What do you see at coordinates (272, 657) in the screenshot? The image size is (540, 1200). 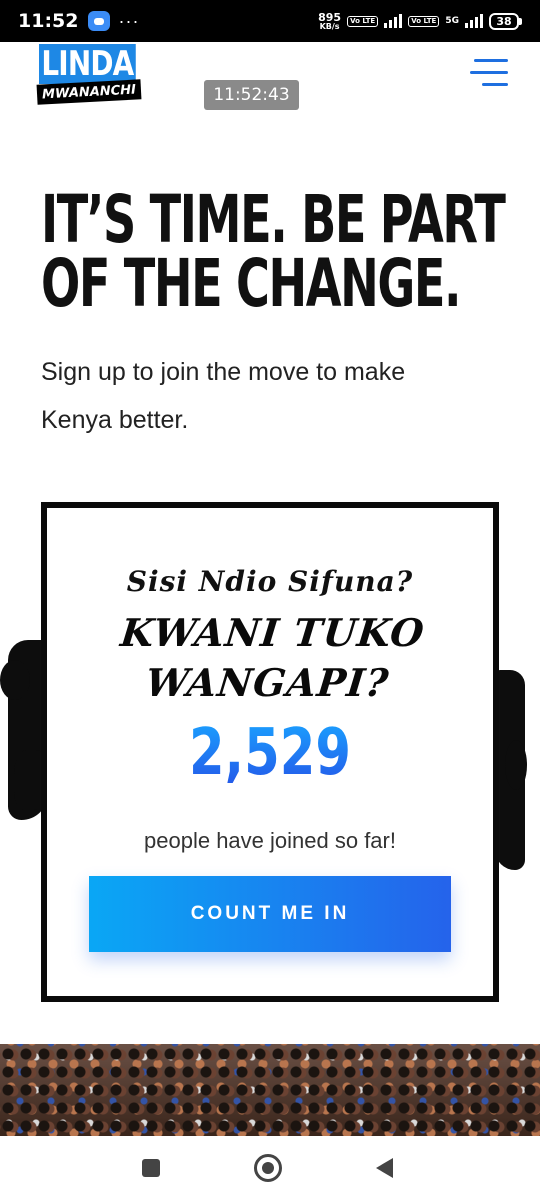 I see `card-headline: KWANI TUKO WANGAPI?` at bounding box center [272, 657].